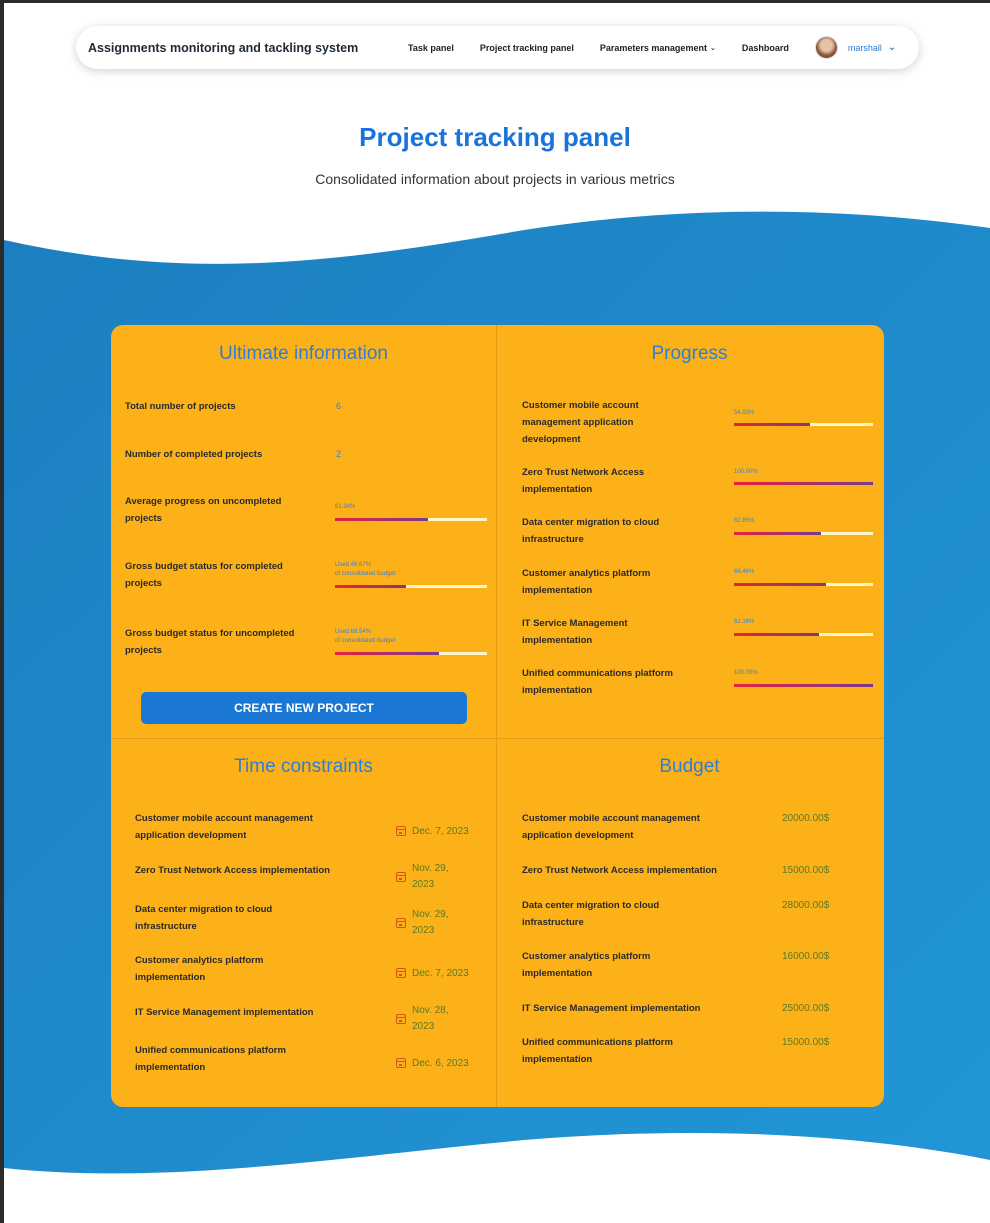 The height and width of the screenshot is (1223, 990). Describe the element at coordinates (232, 870) in the screenshot. I see `time-item-name: Zero Trust Network Access implementation` at that location.